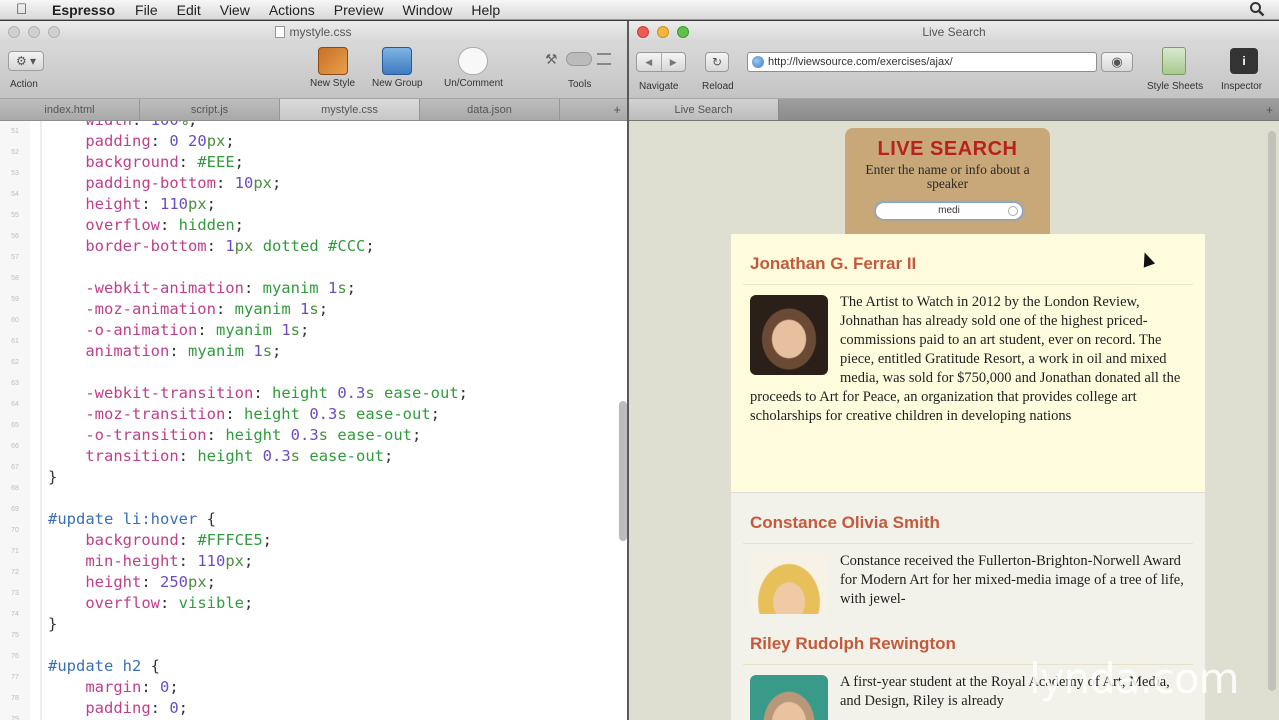  I want to click on close-button, so click(14, 32).